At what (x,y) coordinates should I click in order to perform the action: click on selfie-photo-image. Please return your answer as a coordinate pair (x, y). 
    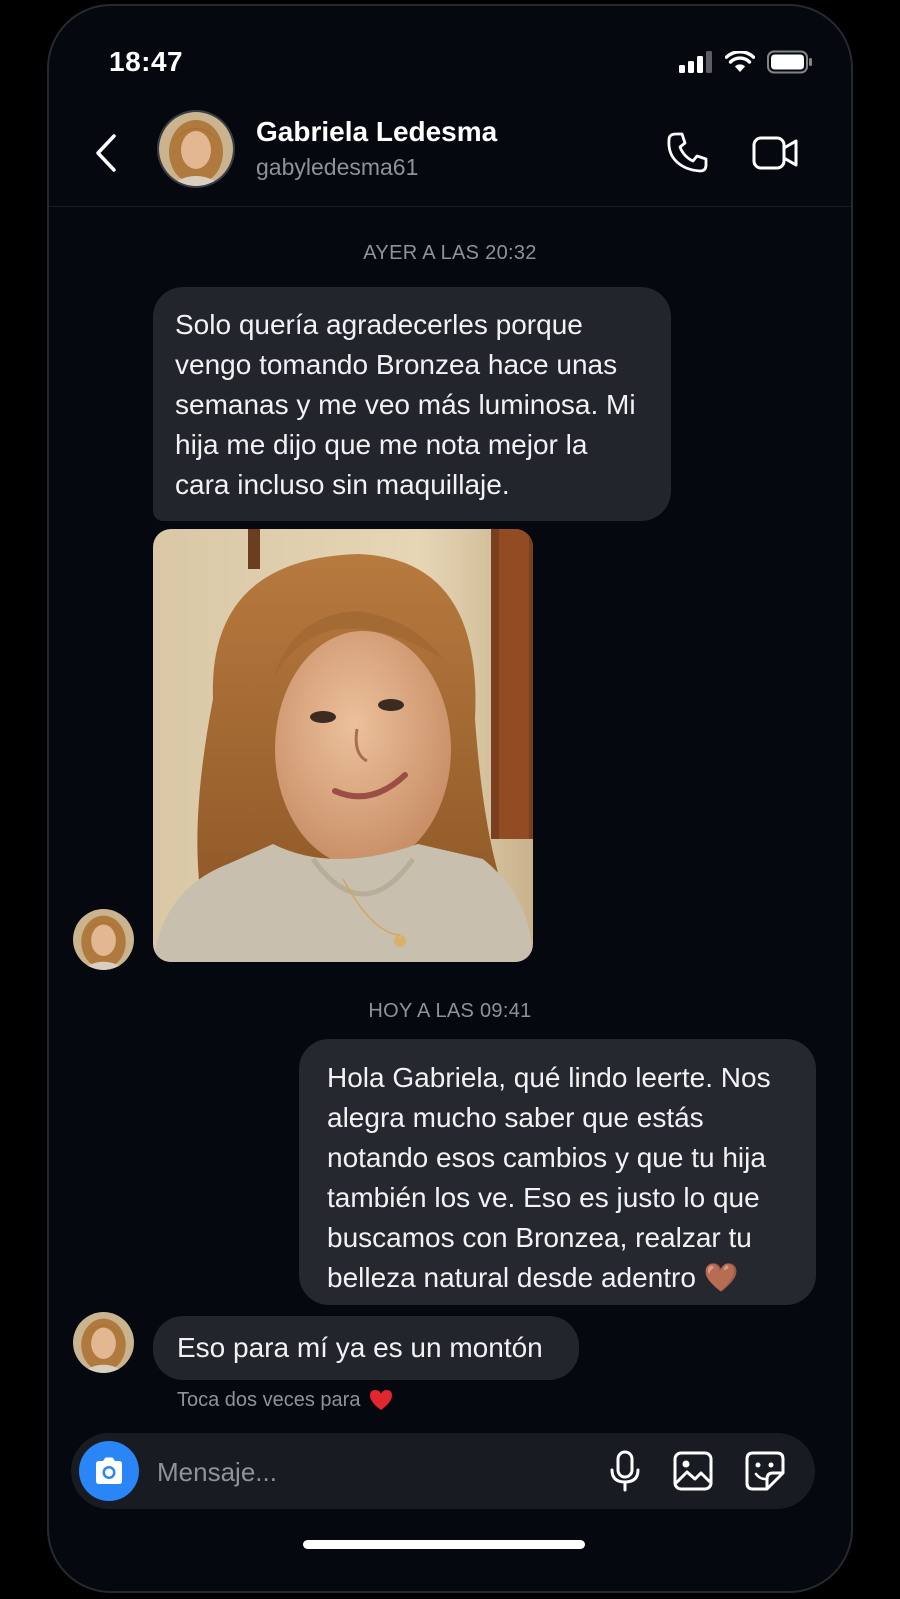
    Looking at the image, I should click on (343, 745).